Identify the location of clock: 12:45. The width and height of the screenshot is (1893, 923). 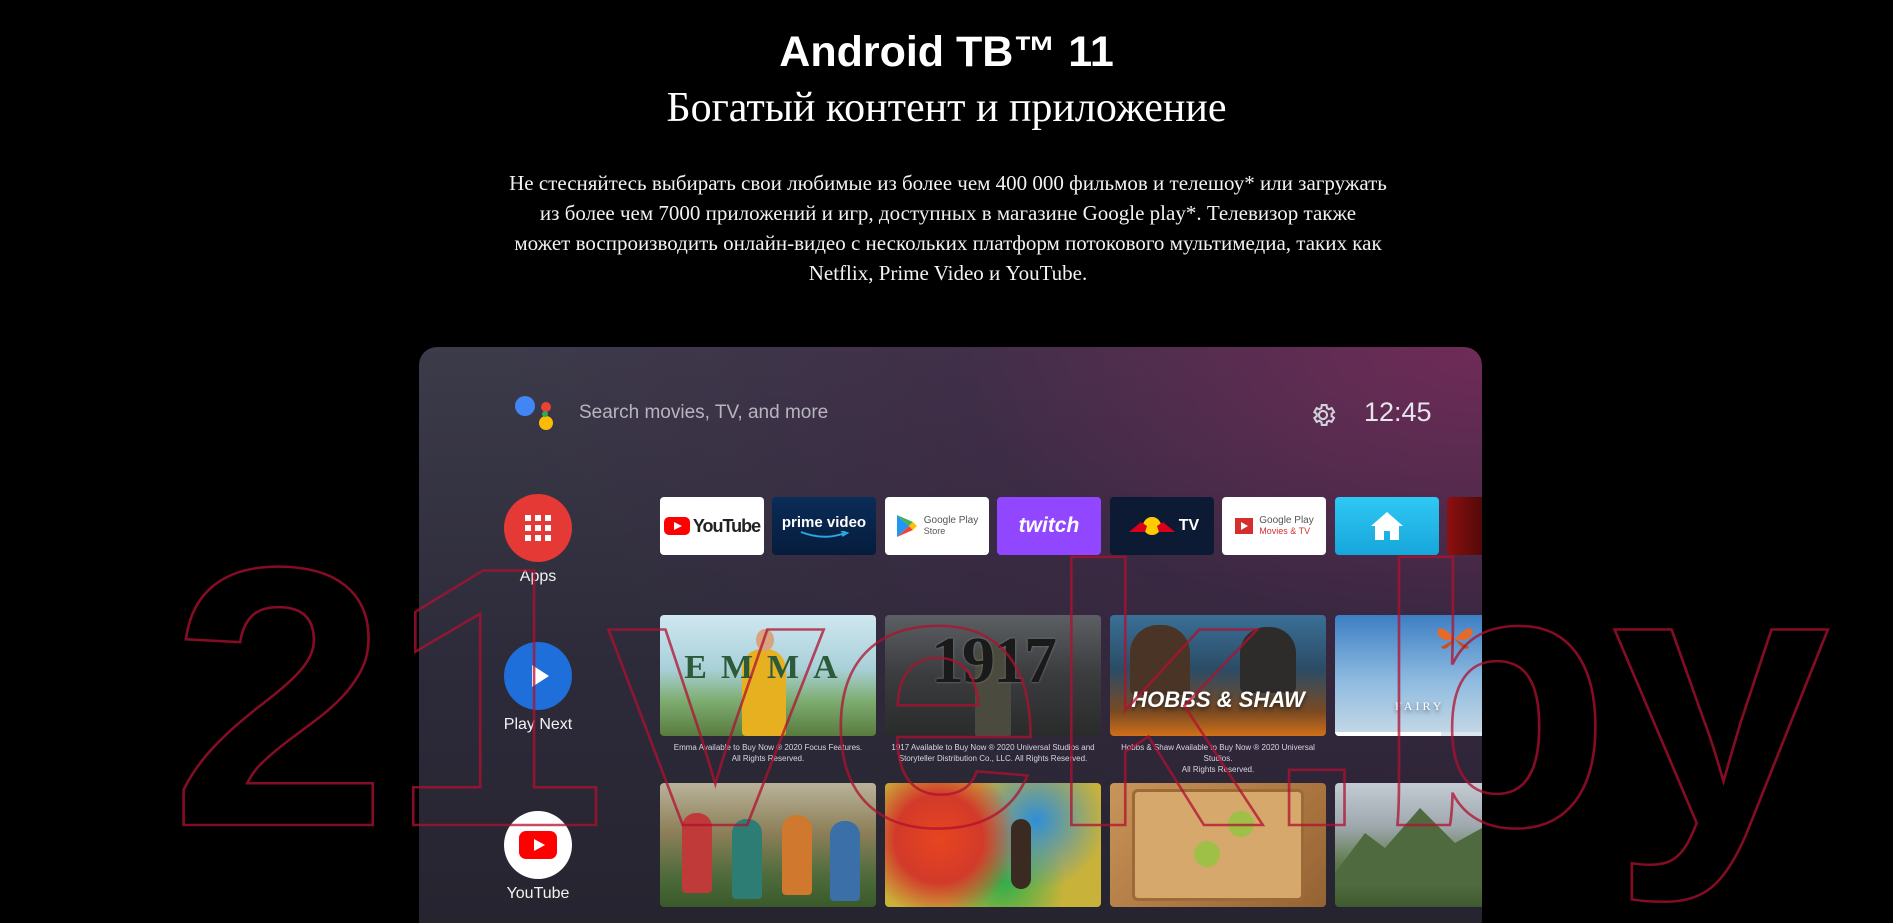
(1398, 412).